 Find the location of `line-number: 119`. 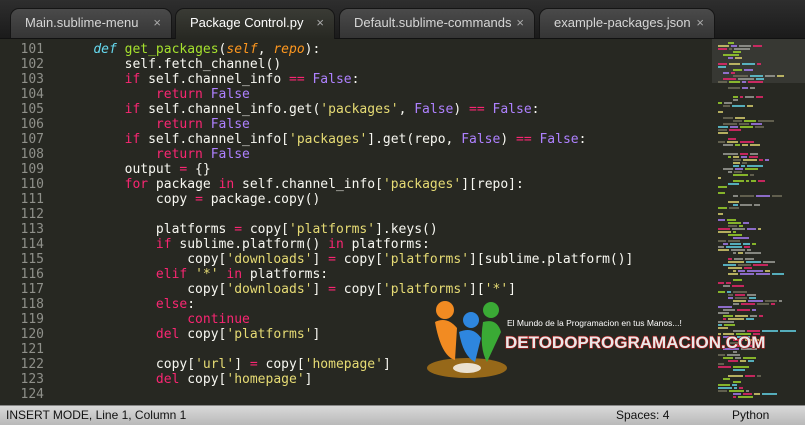

line-number: 119 is located at coordinates (32, 319).